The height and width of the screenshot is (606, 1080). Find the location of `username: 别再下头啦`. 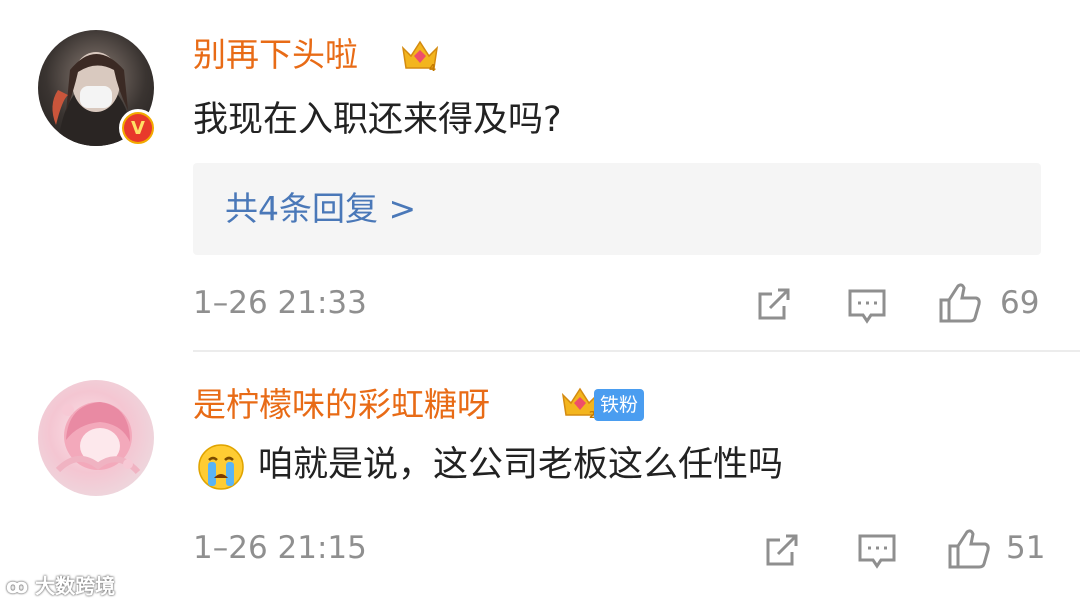

username: 别再下头啦 is located at coordinates (275, 55).